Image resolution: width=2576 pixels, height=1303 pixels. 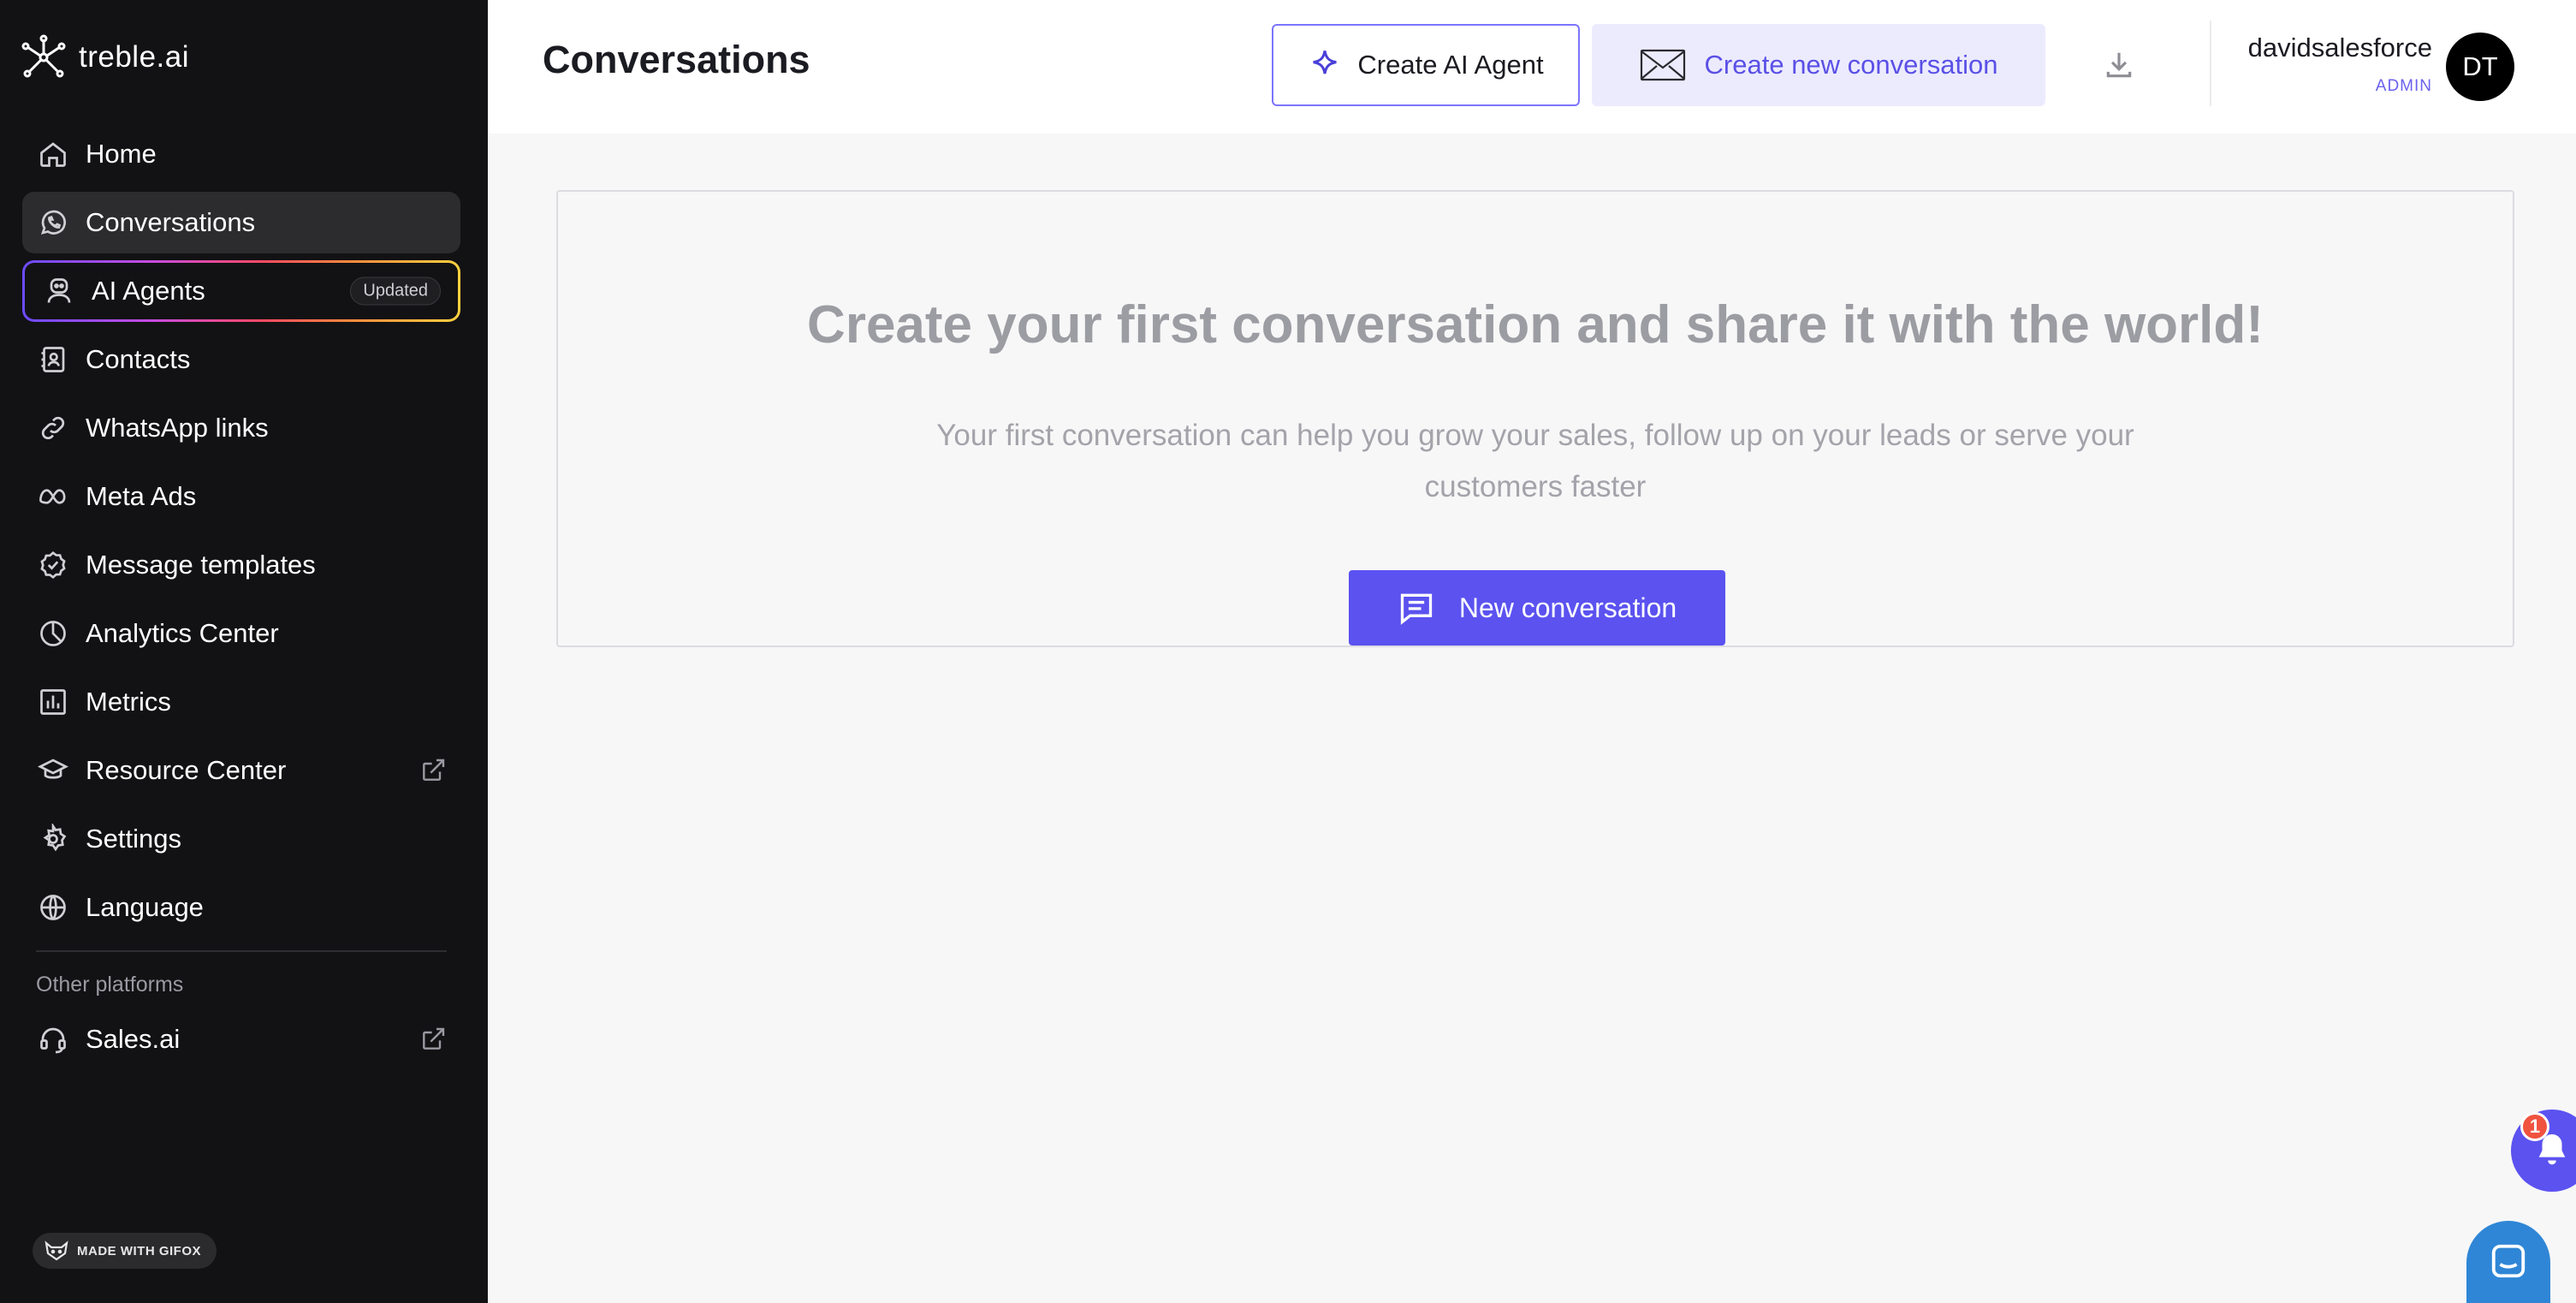 I want to click on treble-logo-icon, so click(x=44, y=57).